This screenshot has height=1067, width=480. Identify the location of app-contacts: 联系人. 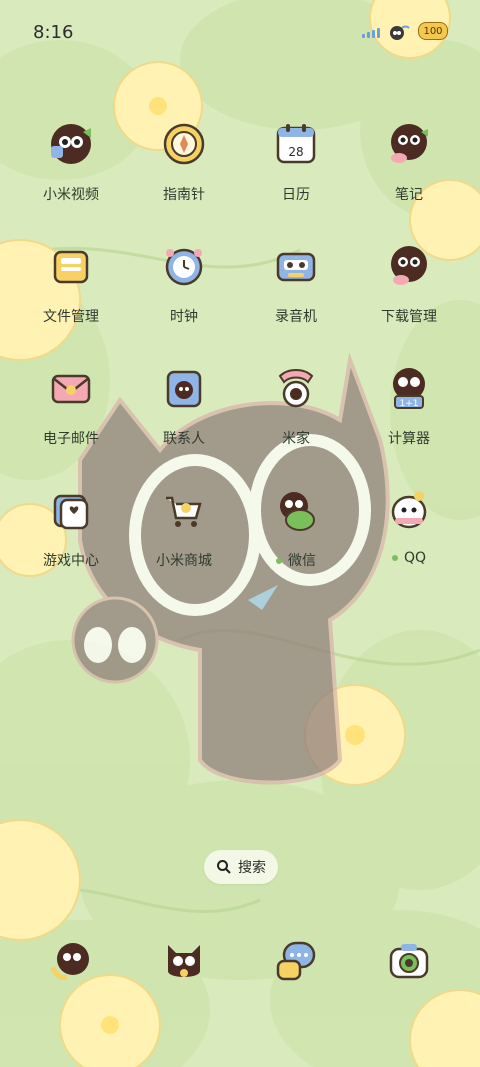
(184, 412).